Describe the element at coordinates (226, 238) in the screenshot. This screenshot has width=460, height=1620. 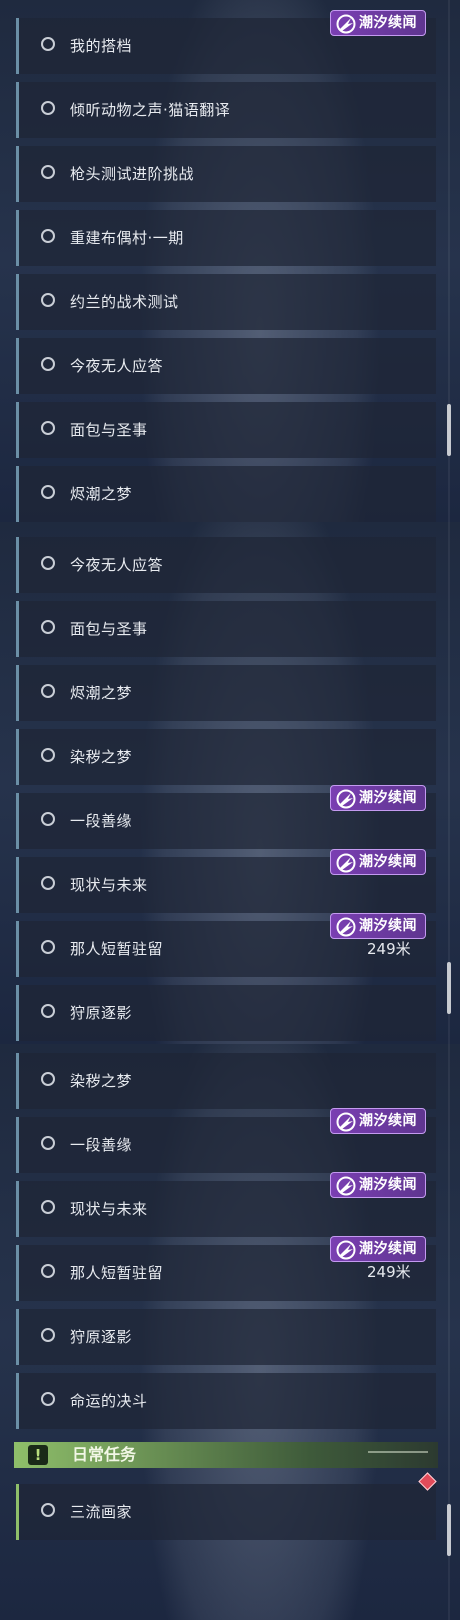
I see `quest-row: 重建布偶村·一期` at that location.